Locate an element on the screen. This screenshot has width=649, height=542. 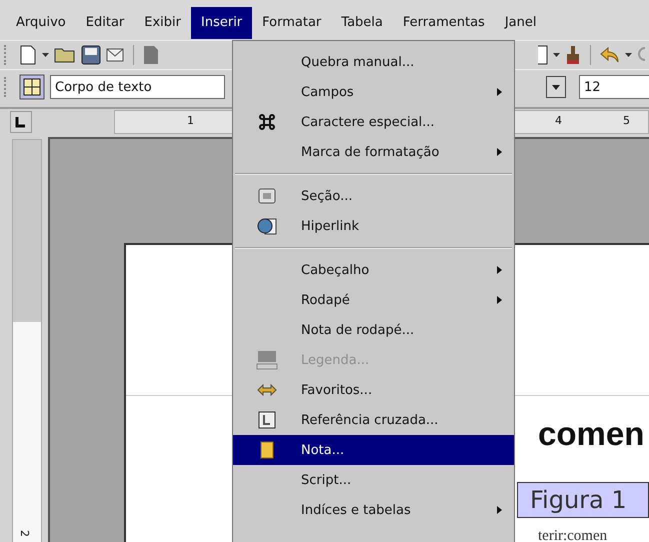
ruler-number: 4 is located at coordinates (558, 120).